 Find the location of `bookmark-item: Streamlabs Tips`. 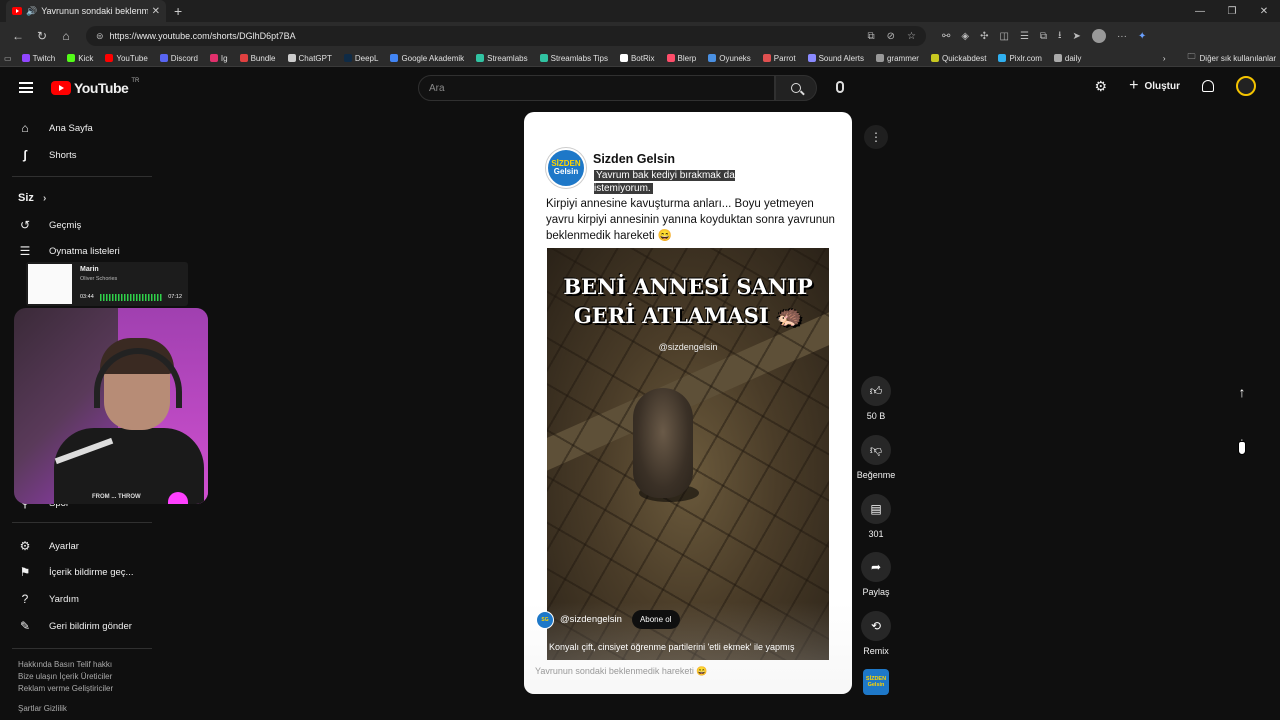

bookmark-item: Streamlabs Tips is located at coordinates (573, 58).